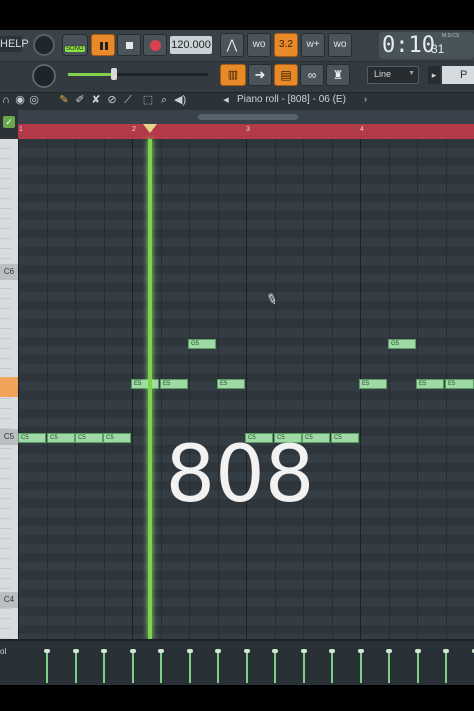 The width and height of the screenshot is (474, 711). I want to click on pencil-icon: ✎, so click(64, 100).